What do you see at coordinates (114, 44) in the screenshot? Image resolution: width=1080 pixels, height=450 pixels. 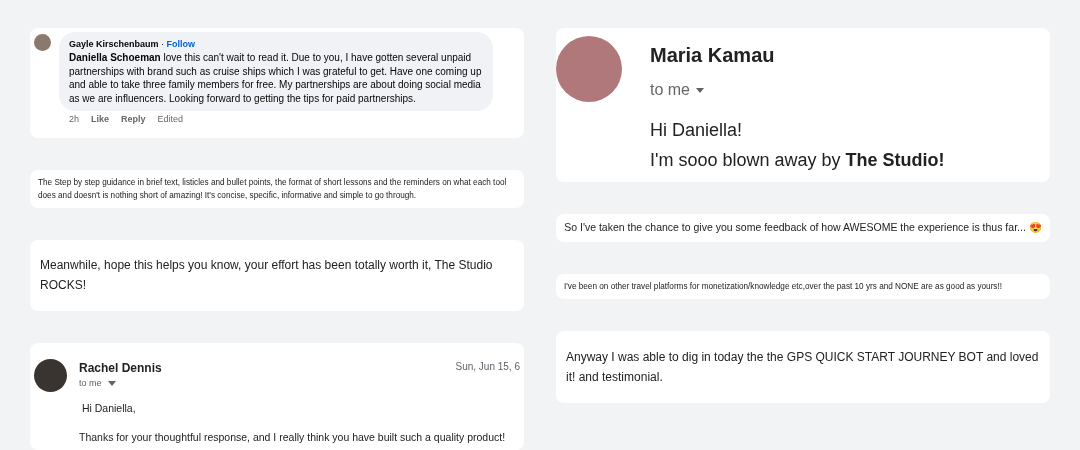 I see `comment-author: Gayle Kirschenbaum` at bounding box center [114, 44].